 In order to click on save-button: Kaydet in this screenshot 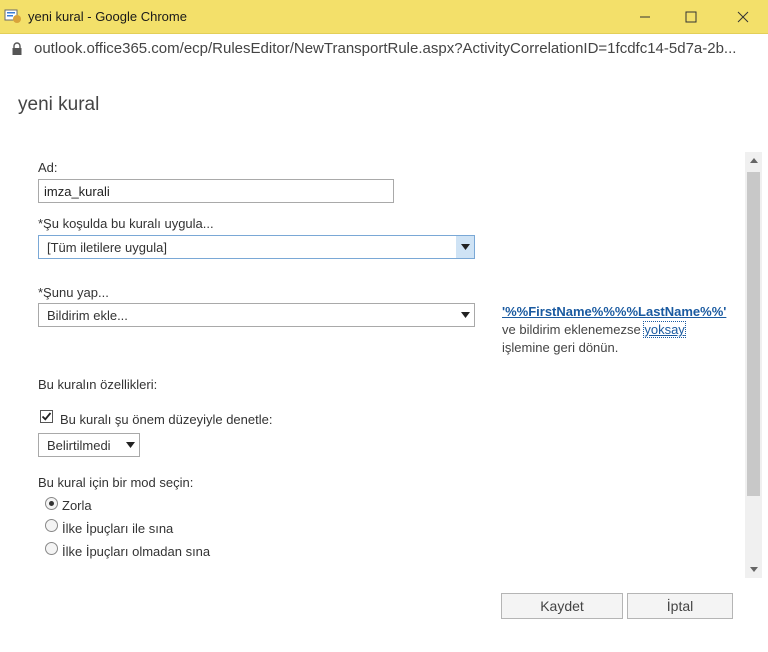, I will do `click(562, 606)`.